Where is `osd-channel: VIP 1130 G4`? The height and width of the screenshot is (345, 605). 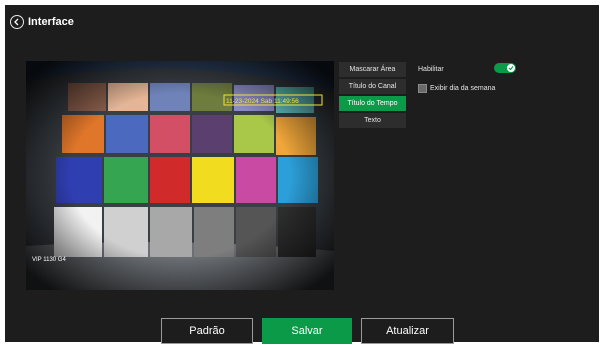
osd-channel: VIP 1130 G4 is located at coordinates (49, 260).